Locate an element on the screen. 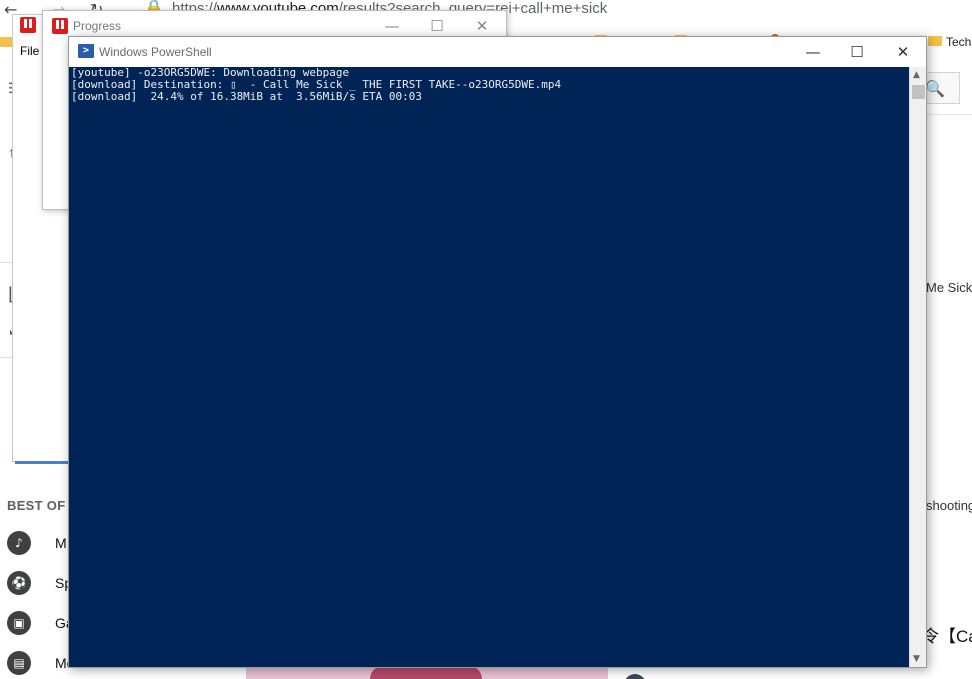 The width and height of the screenshot is (972, 679). music-icon: ♪ is located at coordinates (19, 543).